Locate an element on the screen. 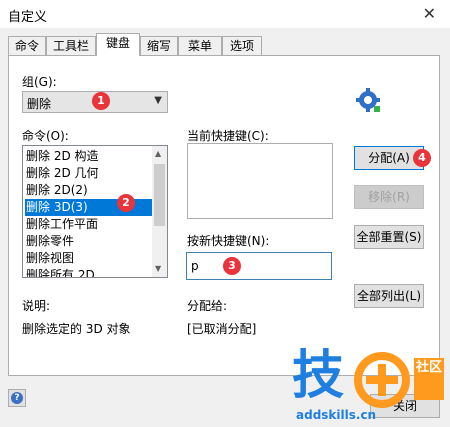 The height and width of the screenshot is (427, 450). help-icon: ? is located at coordinates (17, 398).